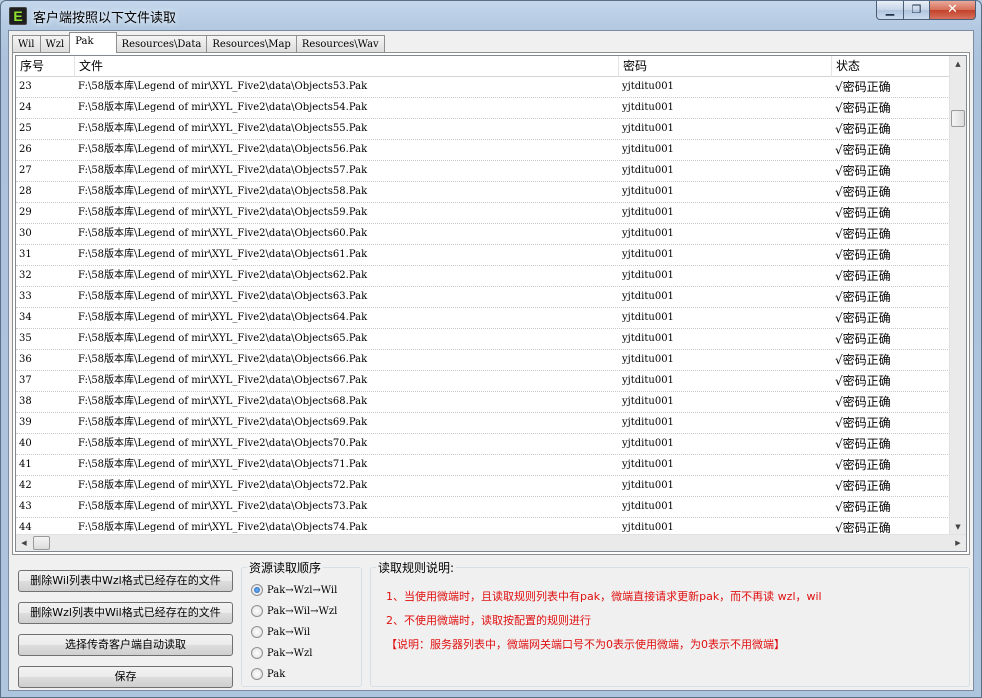 The image size is (982, 698). I want to click on cell-index: 29, so click(25, 212).